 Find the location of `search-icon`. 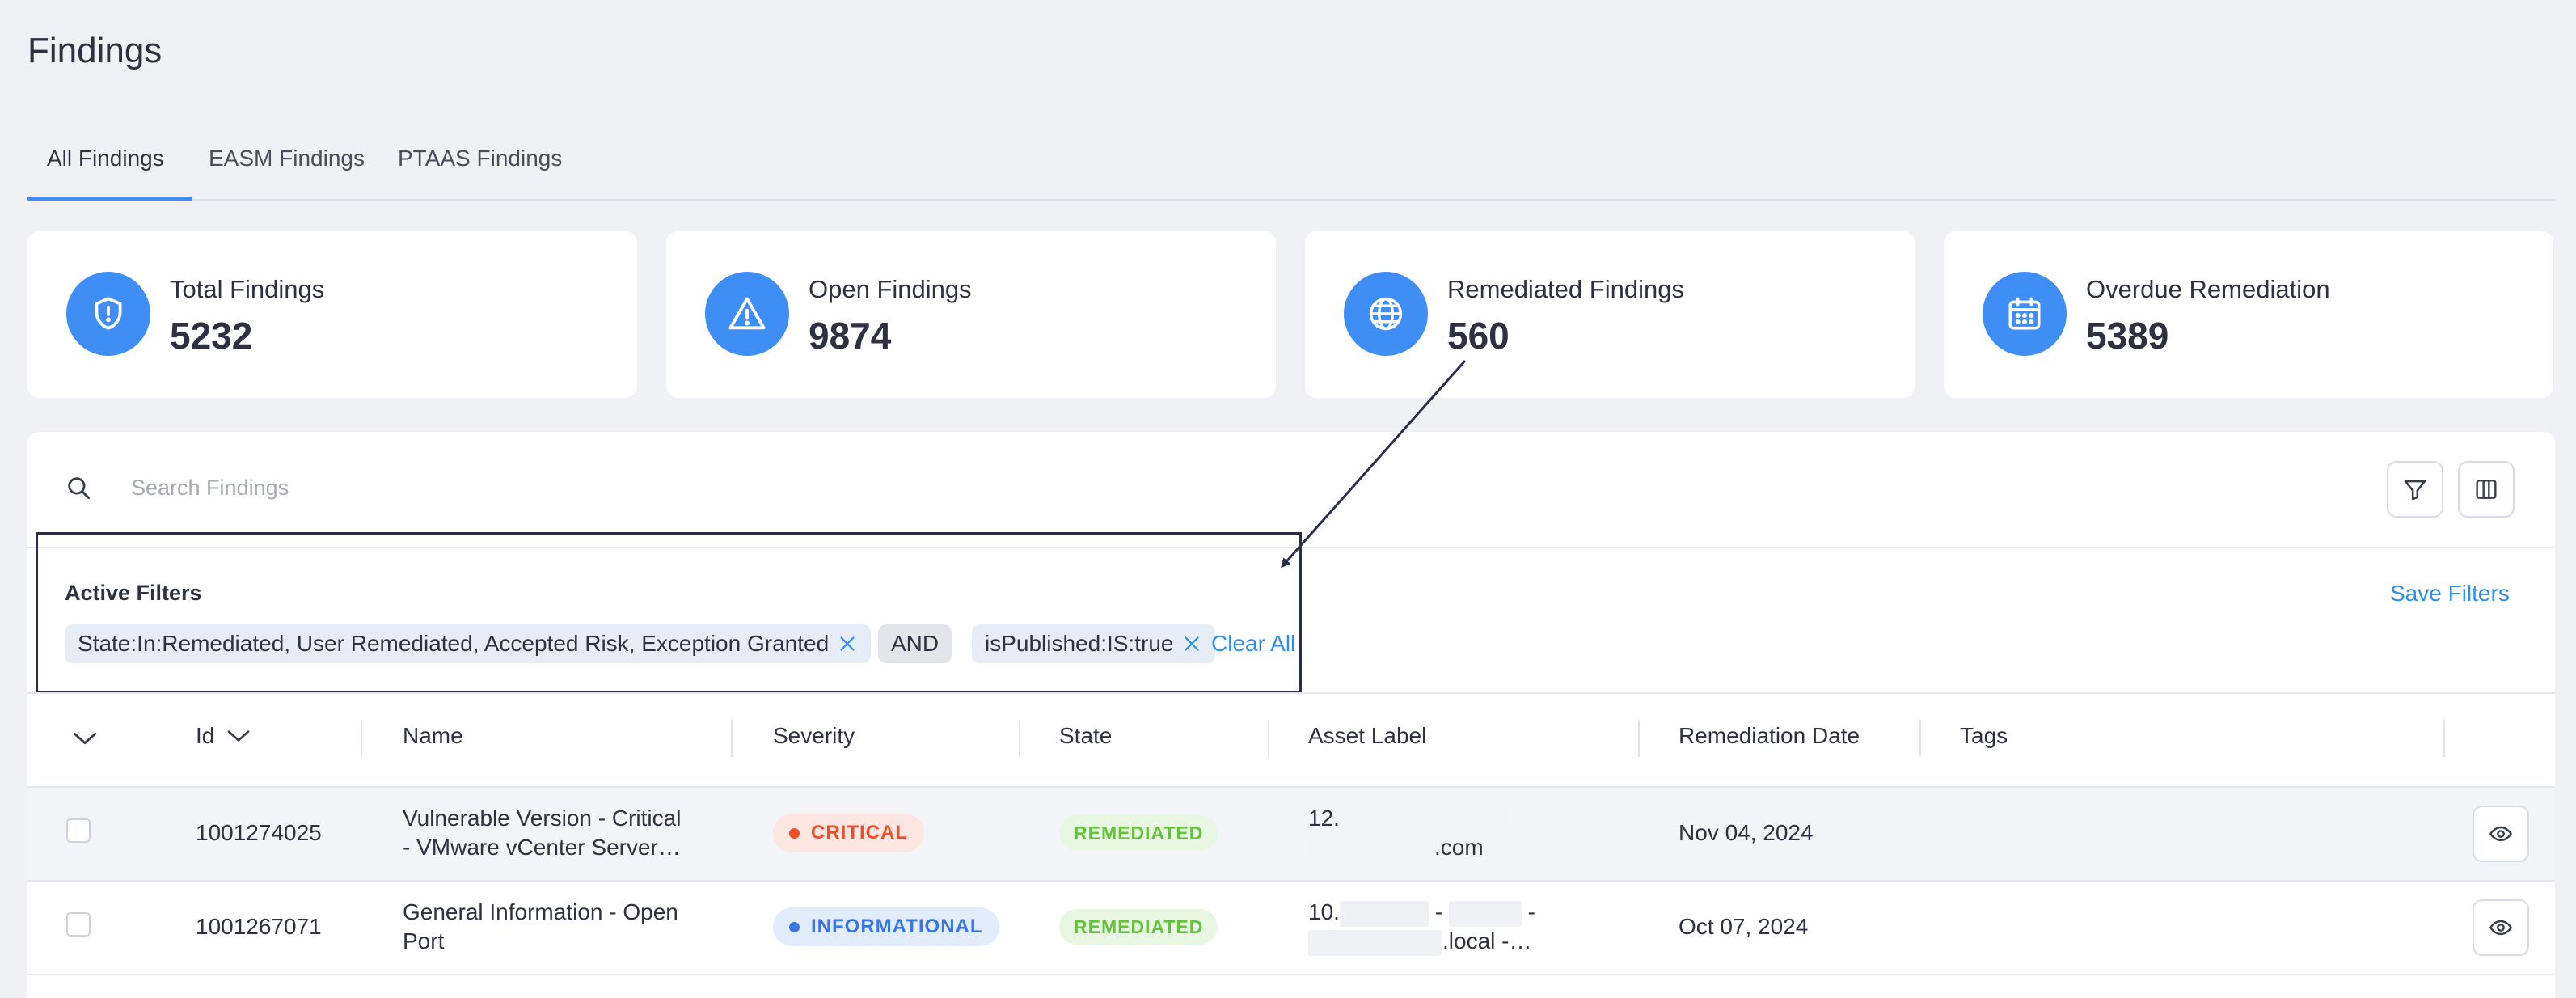

search-icon is located at coordinates (78, 490).